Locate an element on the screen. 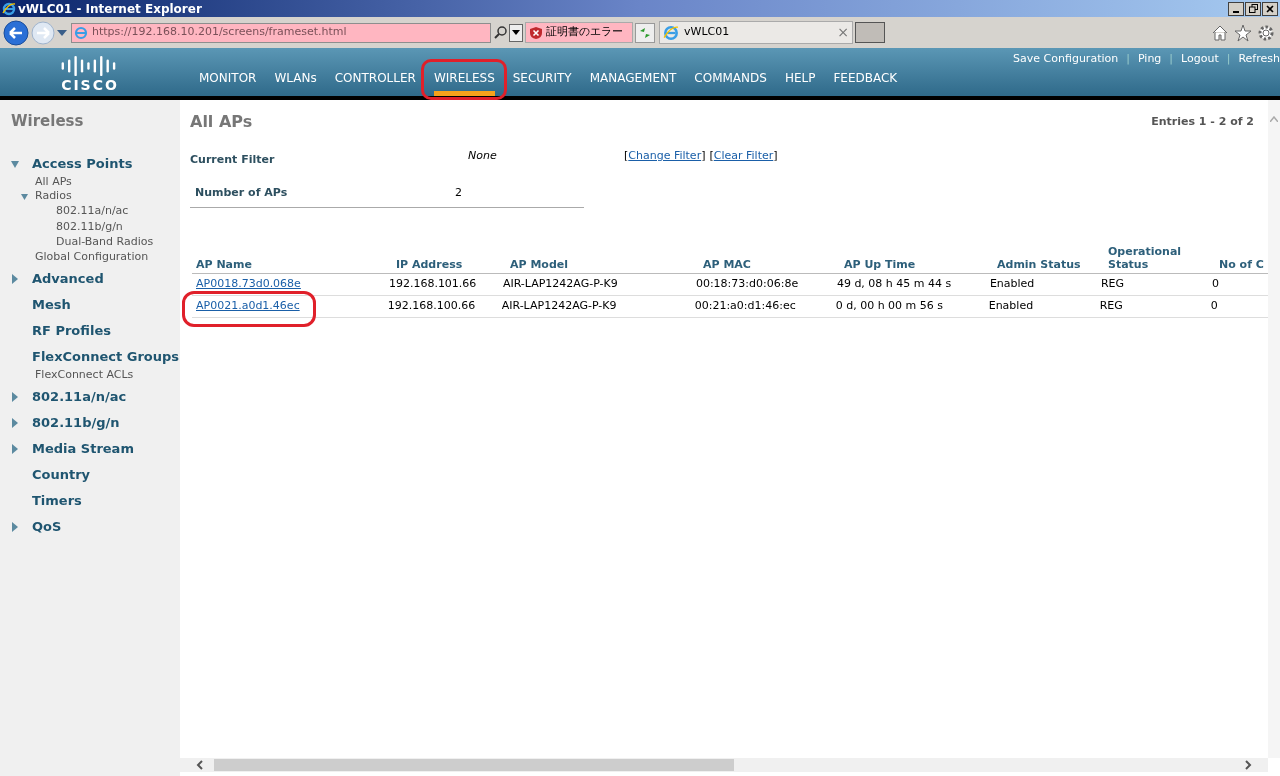  sidebar-item: QoS is located at coordinates (47, 526).